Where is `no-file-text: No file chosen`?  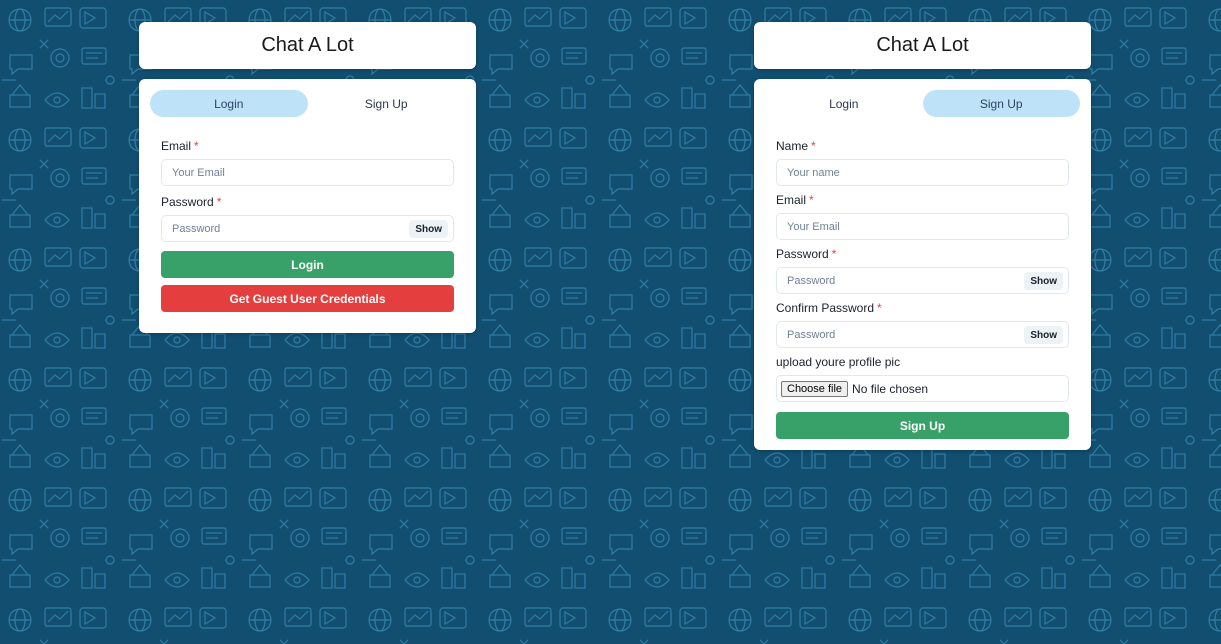 no-file-text: No file chosen is located at coordinates (890, 388).